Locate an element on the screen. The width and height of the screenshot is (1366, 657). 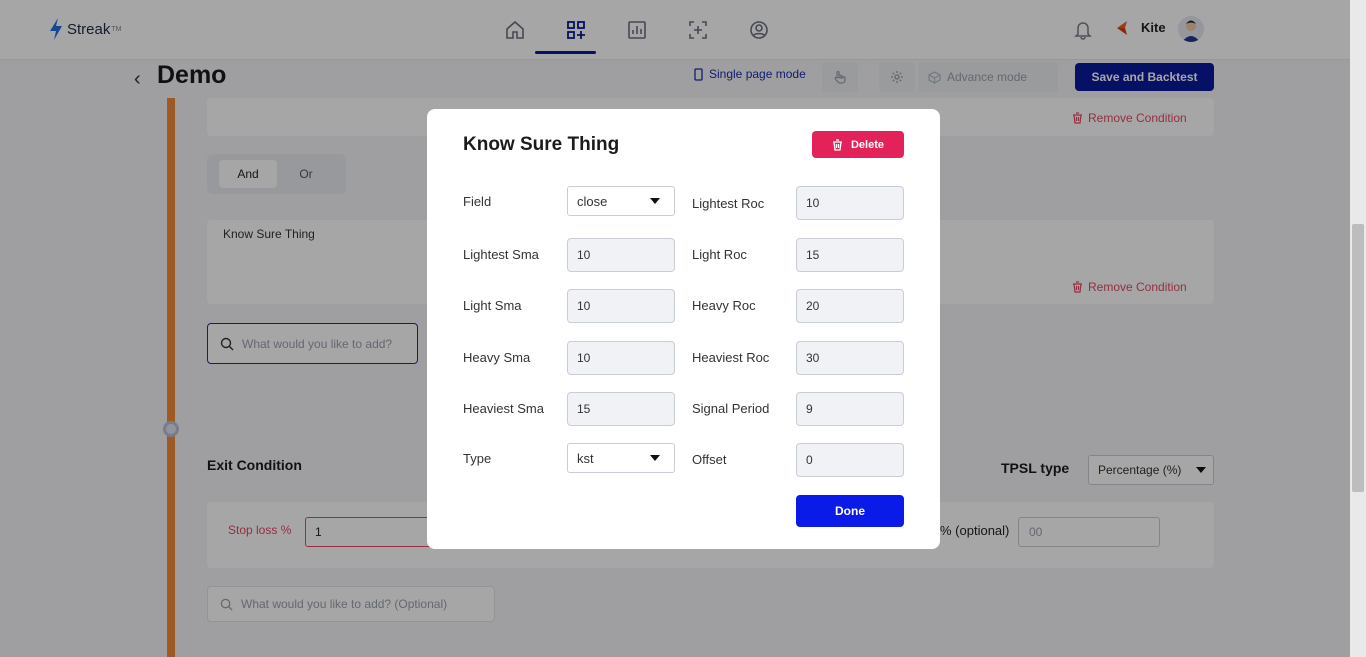
offset-label: Offset is located at coordinates (709, 459).